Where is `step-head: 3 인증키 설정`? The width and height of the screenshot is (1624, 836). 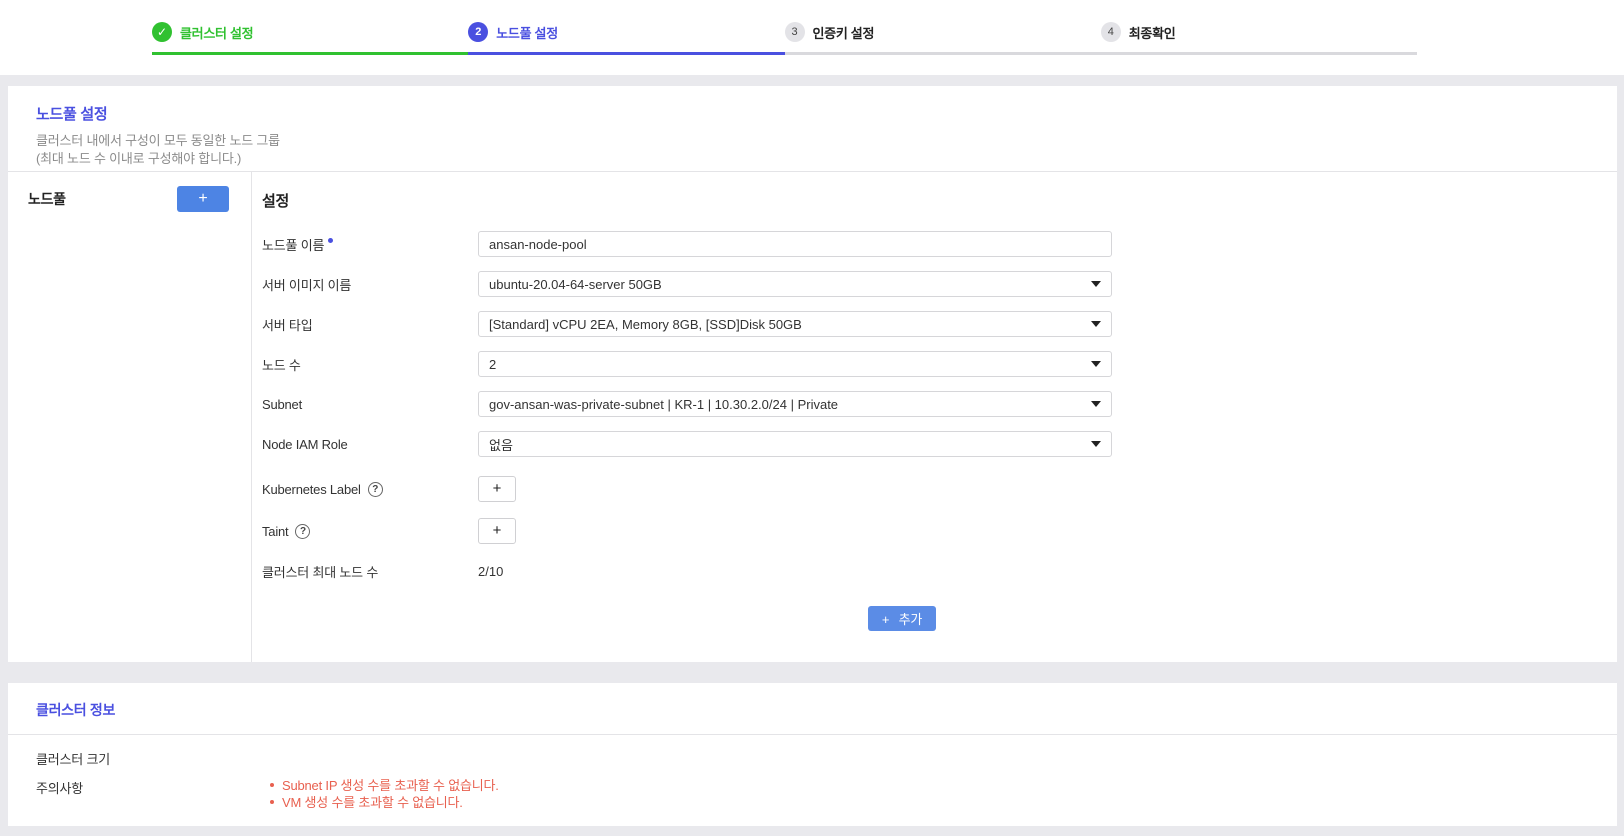
step-head: 3 인증키 설정 is located at coordinates (942, 32).